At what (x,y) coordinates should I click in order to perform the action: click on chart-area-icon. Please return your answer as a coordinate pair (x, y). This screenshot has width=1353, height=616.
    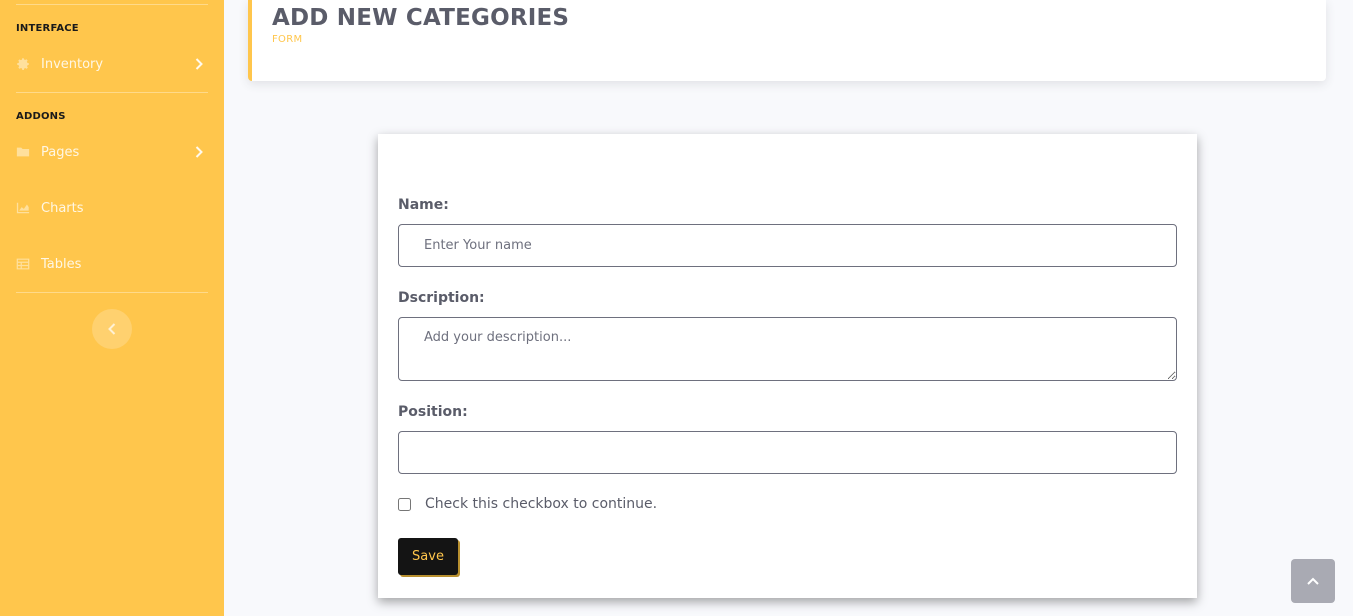
    Looking at the image, I should click on (23, 208).